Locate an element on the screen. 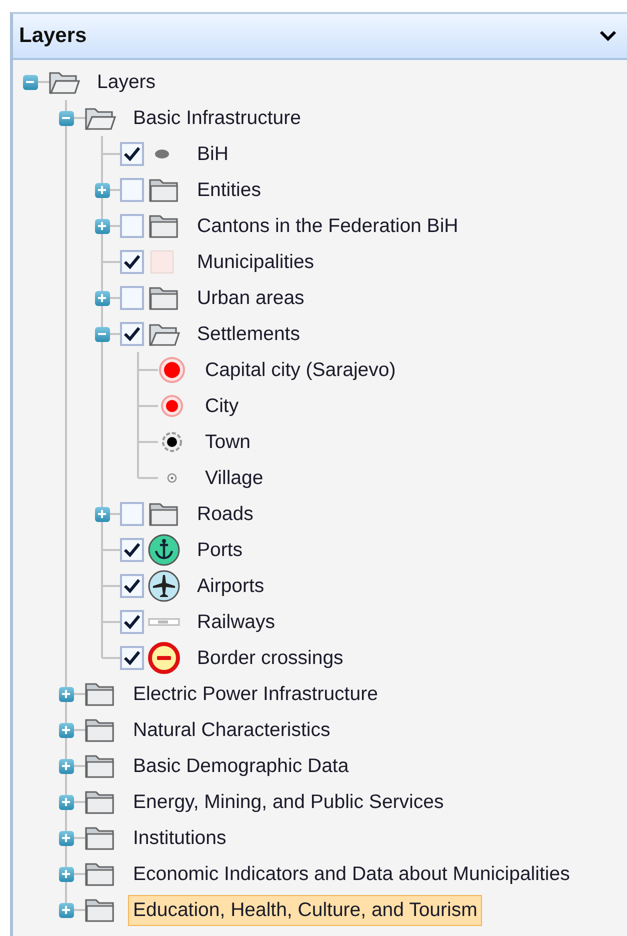 Image resolution: width=627 pixels, height=936 pixels. airplane-icon is located at coordinates (164, 586).